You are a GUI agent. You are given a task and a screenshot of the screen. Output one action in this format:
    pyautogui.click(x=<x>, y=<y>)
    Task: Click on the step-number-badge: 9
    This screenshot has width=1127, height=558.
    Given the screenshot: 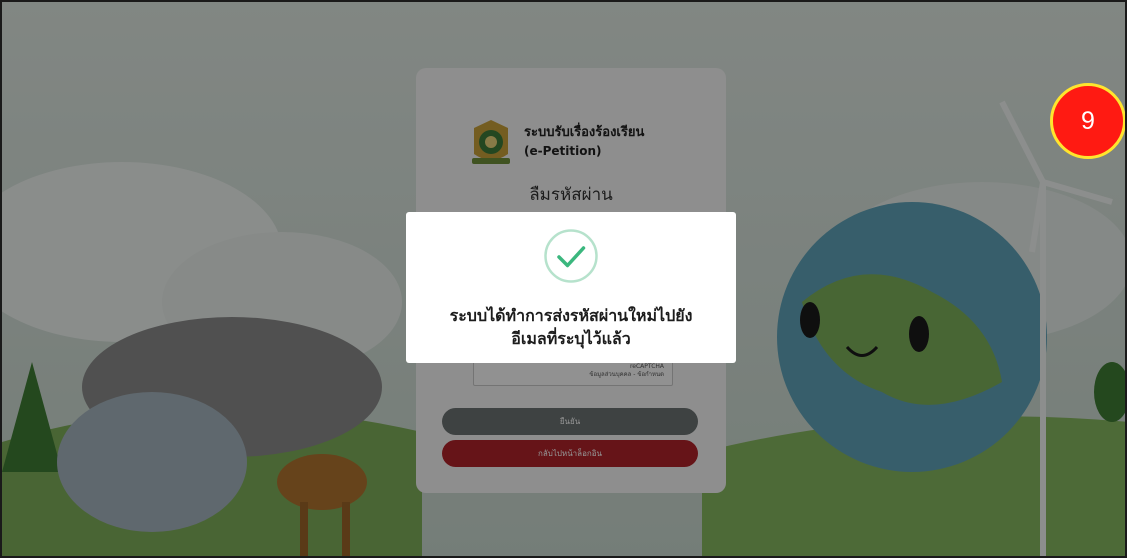 What is the action you would take?
    pyautogui.click(x=1087, y=121)
    